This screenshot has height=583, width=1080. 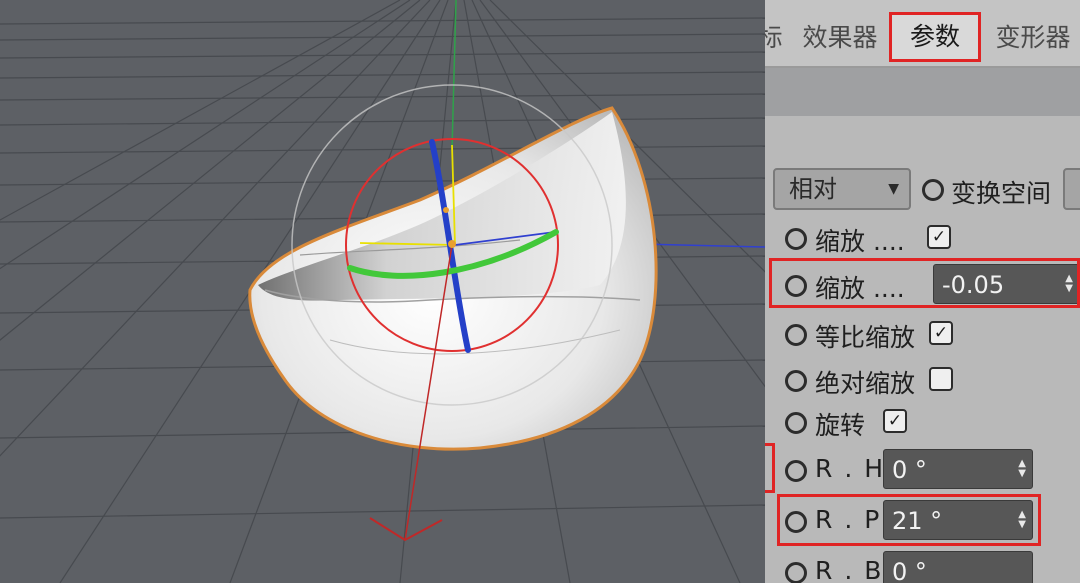 I want to click on rb-value: 0 °, so click(x=909, y=570).